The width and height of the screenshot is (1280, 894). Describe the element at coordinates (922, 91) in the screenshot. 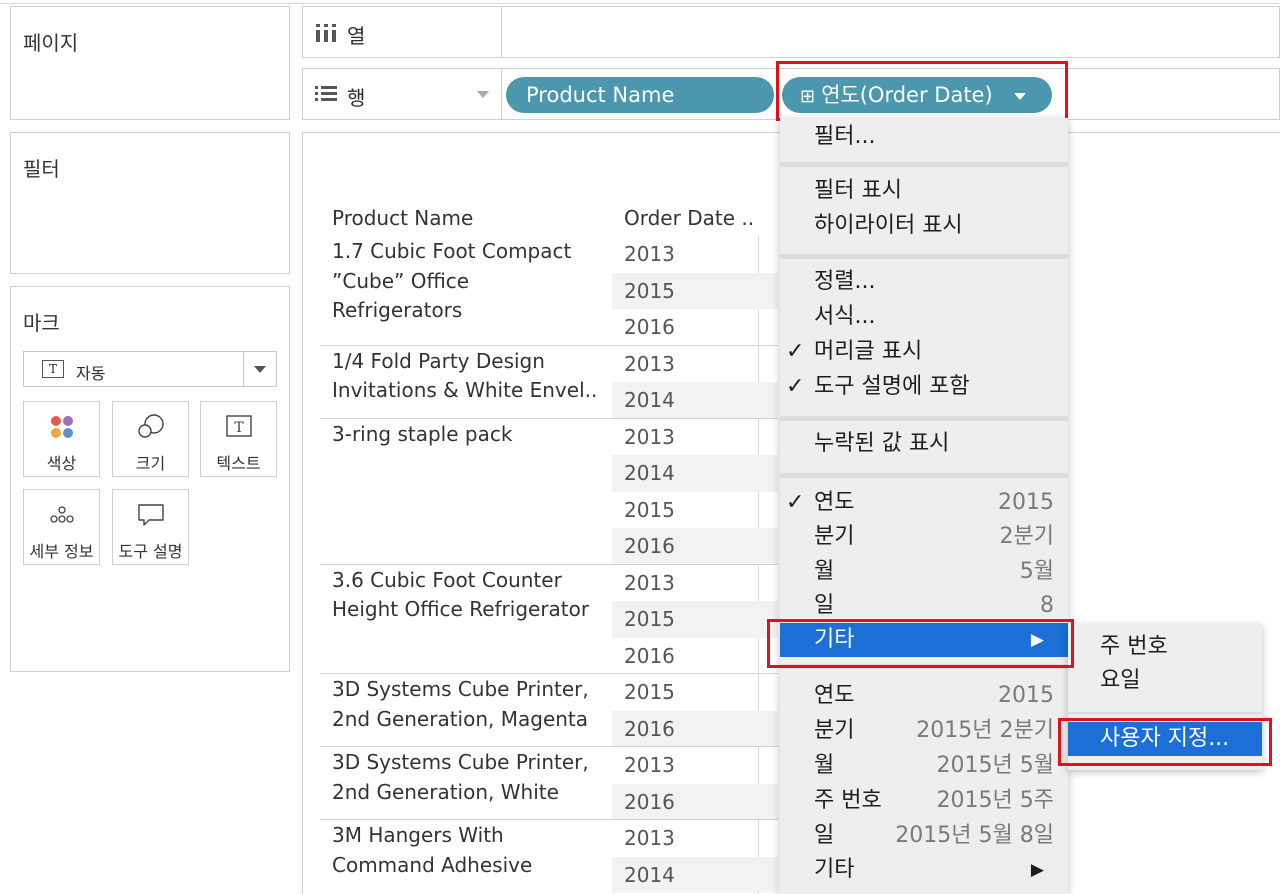

I see `highlight-box-pill` at that location.